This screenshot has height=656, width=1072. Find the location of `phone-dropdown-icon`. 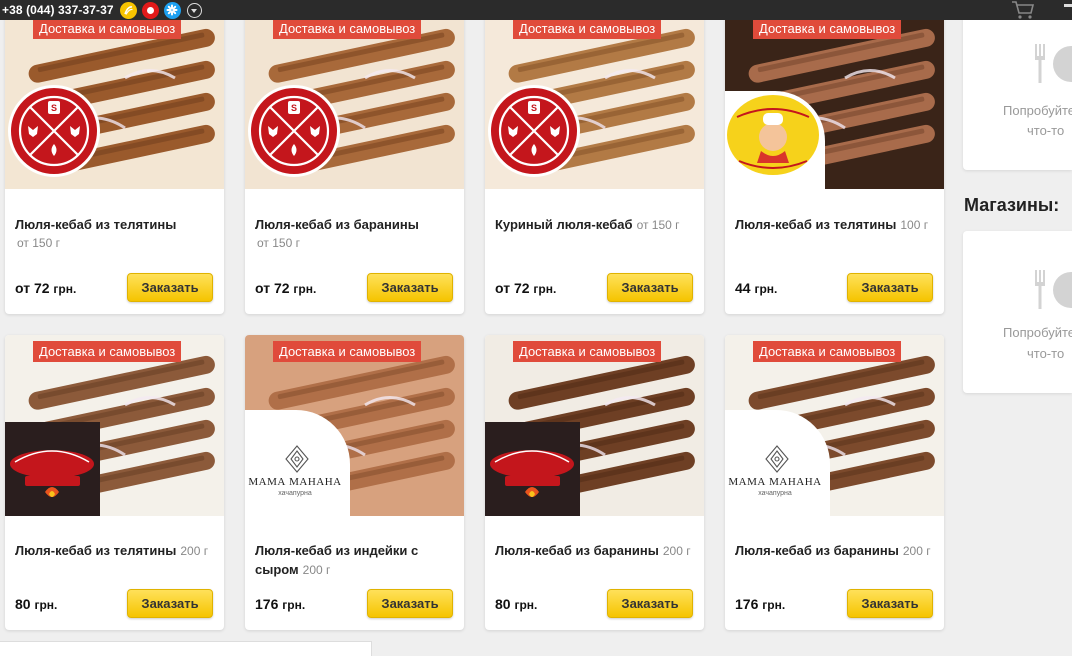

phone-dropdown-icon is located at coordinates (194, 10).